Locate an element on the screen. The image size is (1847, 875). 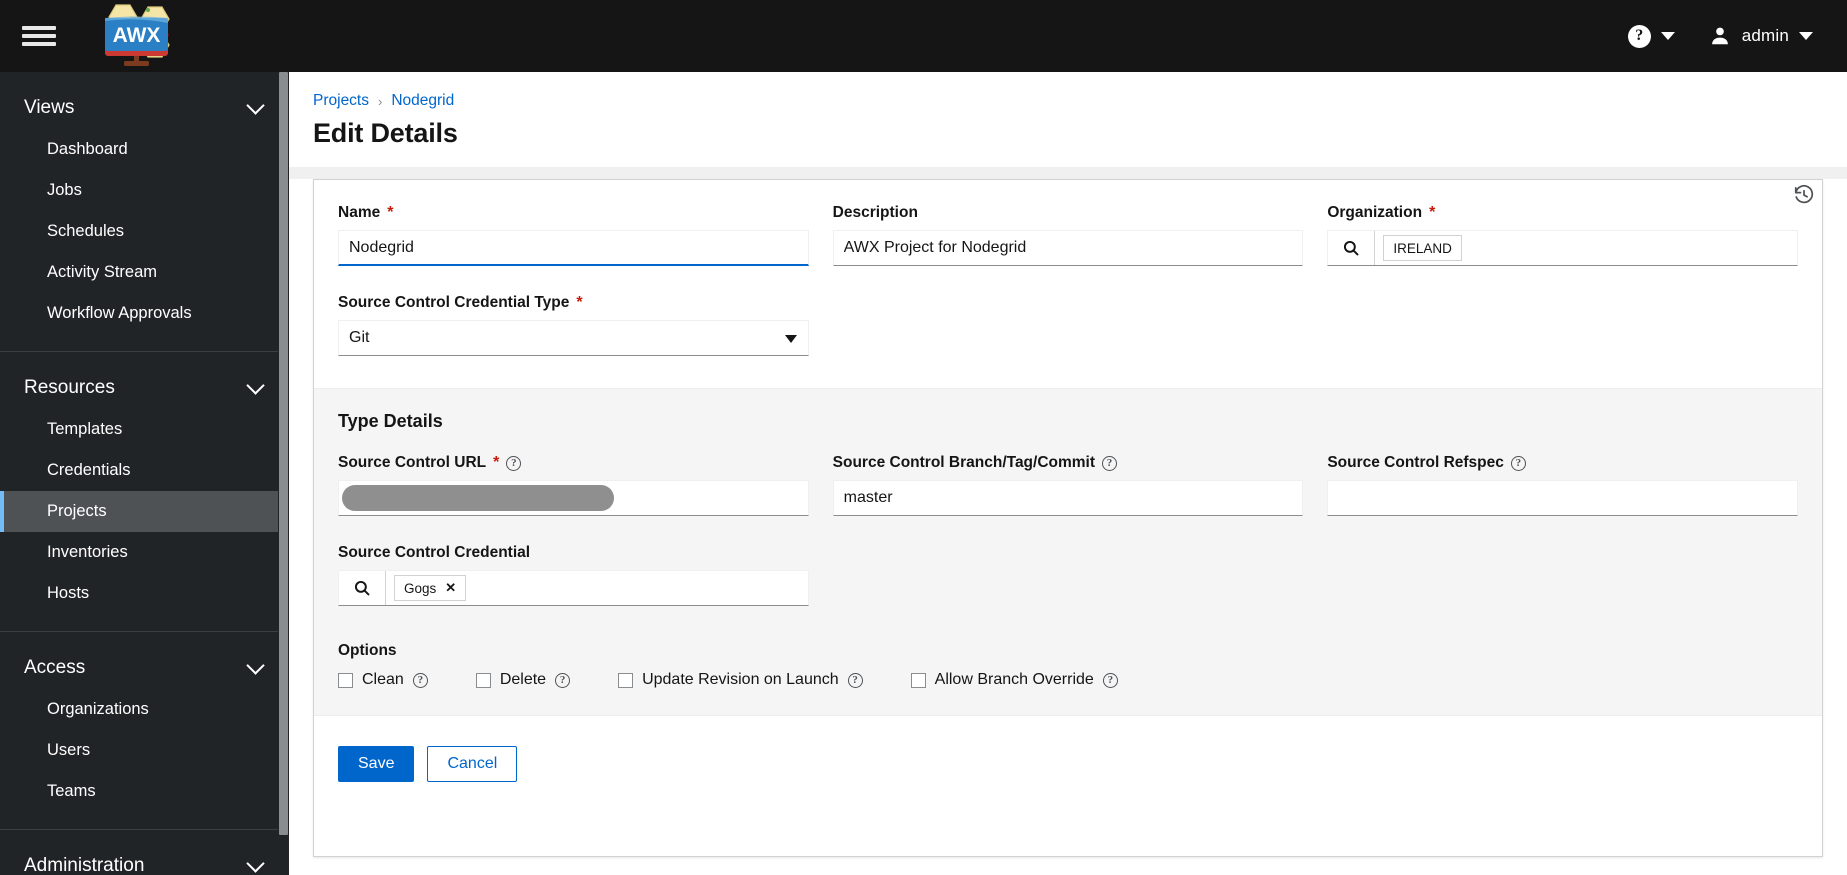
organization-label-text: Organization is located at coordinates (1375, 212).